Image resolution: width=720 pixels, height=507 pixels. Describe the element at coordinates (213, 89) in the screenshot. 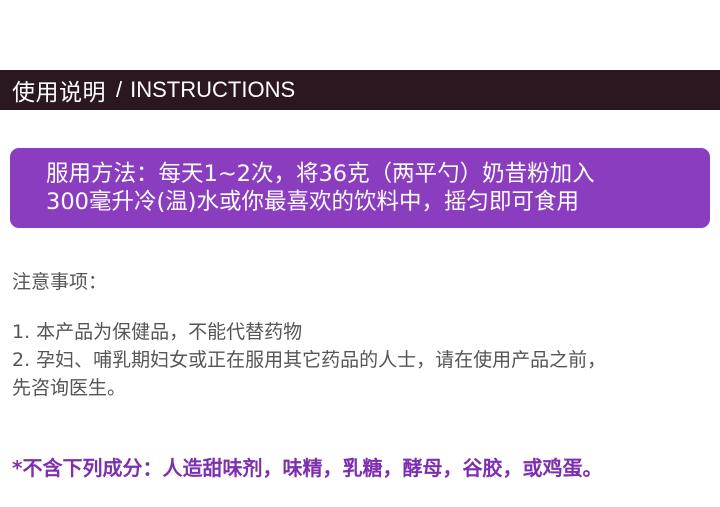

I see `section-title-en: INSTRUCTIONS` at that location.